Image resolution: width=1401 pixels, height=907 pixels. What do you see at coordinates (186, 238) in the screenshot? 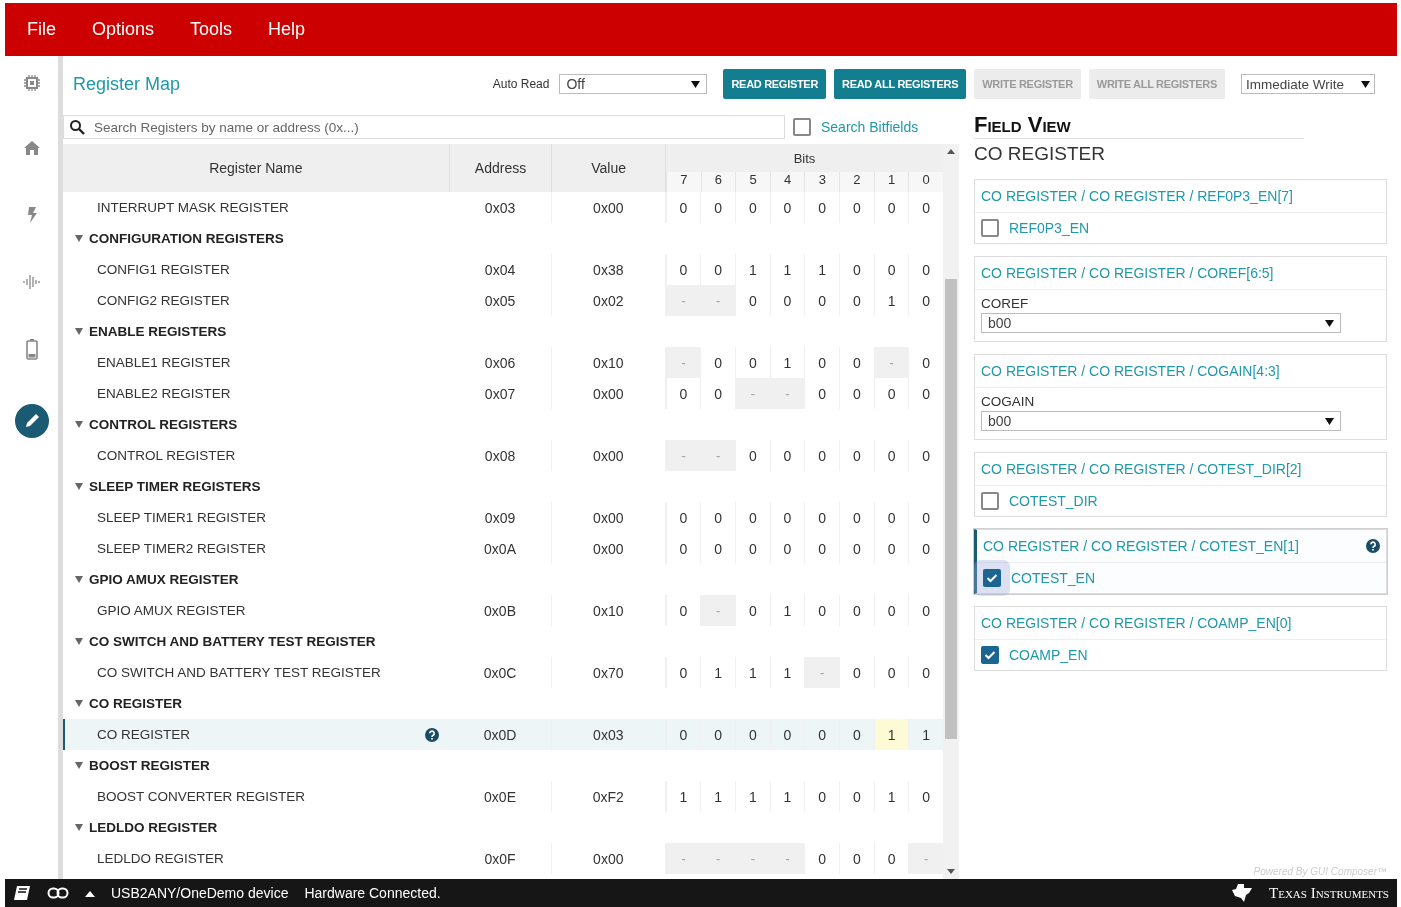
I see `group-name: CONFIGURATION REGISTERS` at bounding box center [186, 238].